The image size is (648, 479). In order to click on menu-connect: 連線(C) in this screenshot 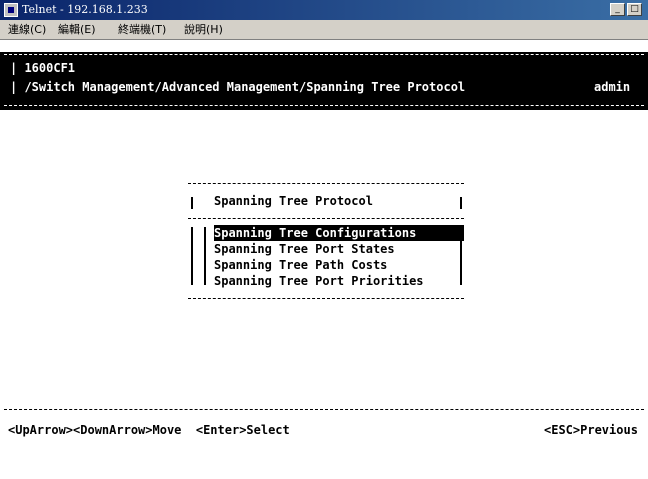, I will do `click(27, 30)`.